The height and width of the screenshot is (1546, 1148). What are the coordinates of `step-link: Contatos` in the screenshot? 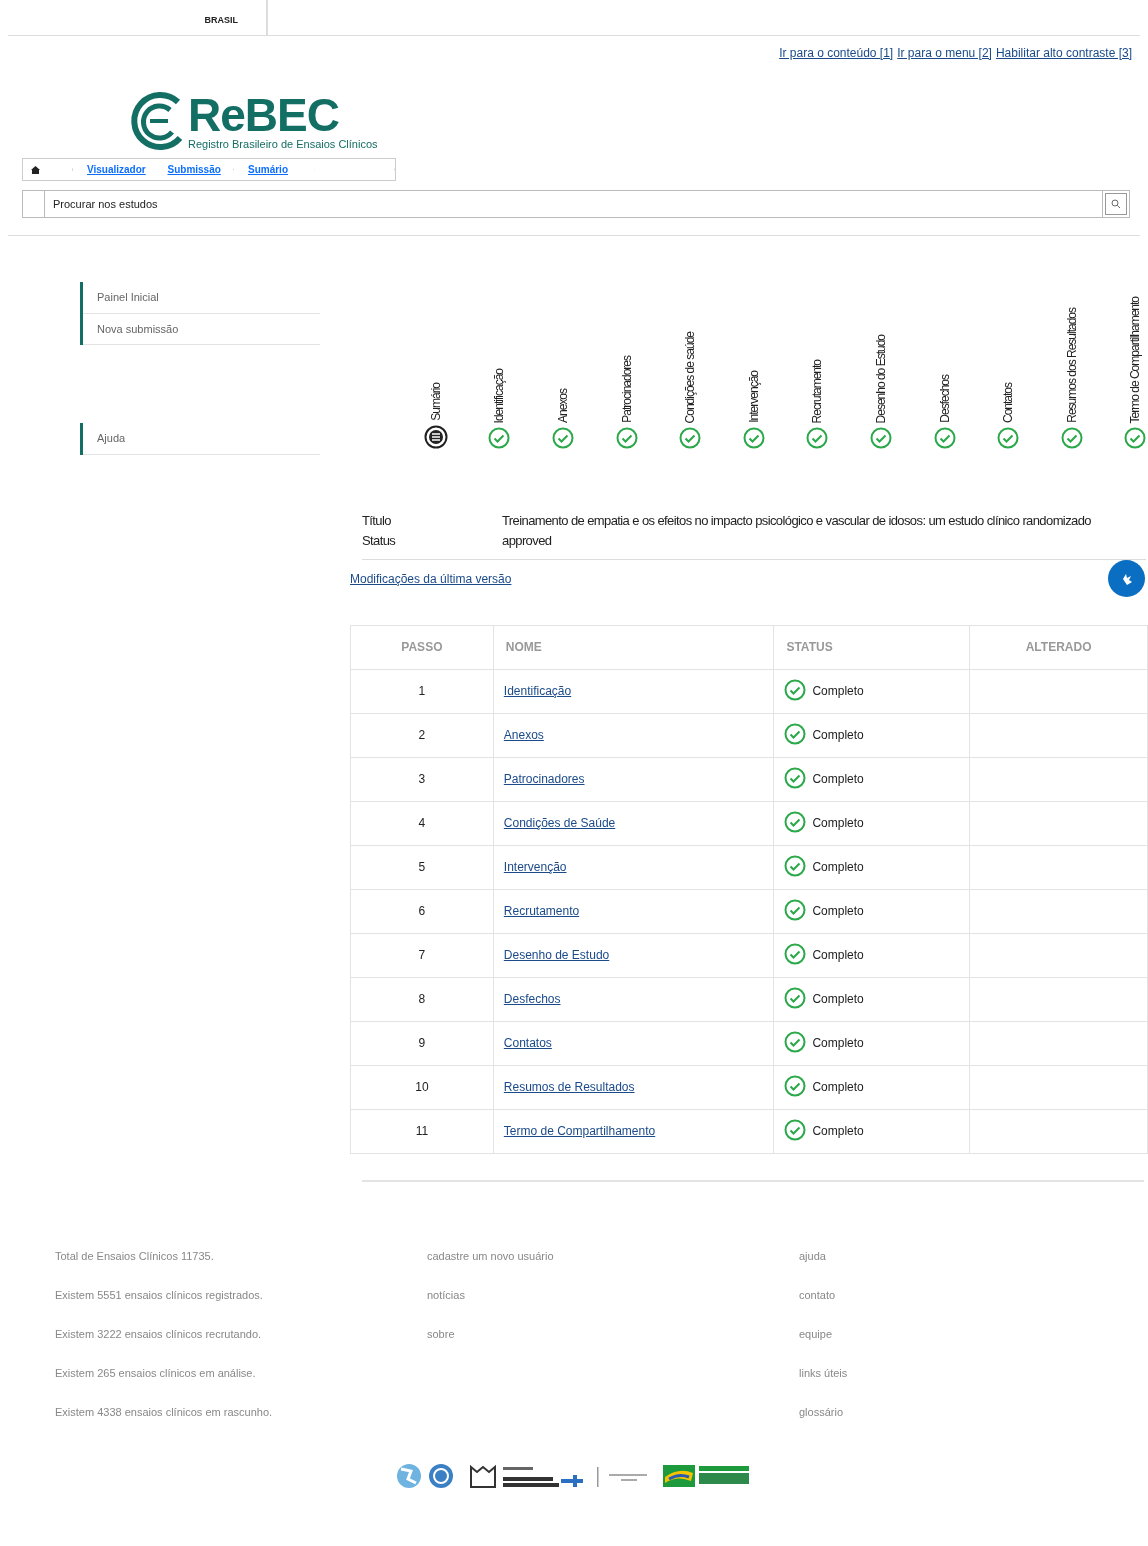 It's located at (527, 1043).